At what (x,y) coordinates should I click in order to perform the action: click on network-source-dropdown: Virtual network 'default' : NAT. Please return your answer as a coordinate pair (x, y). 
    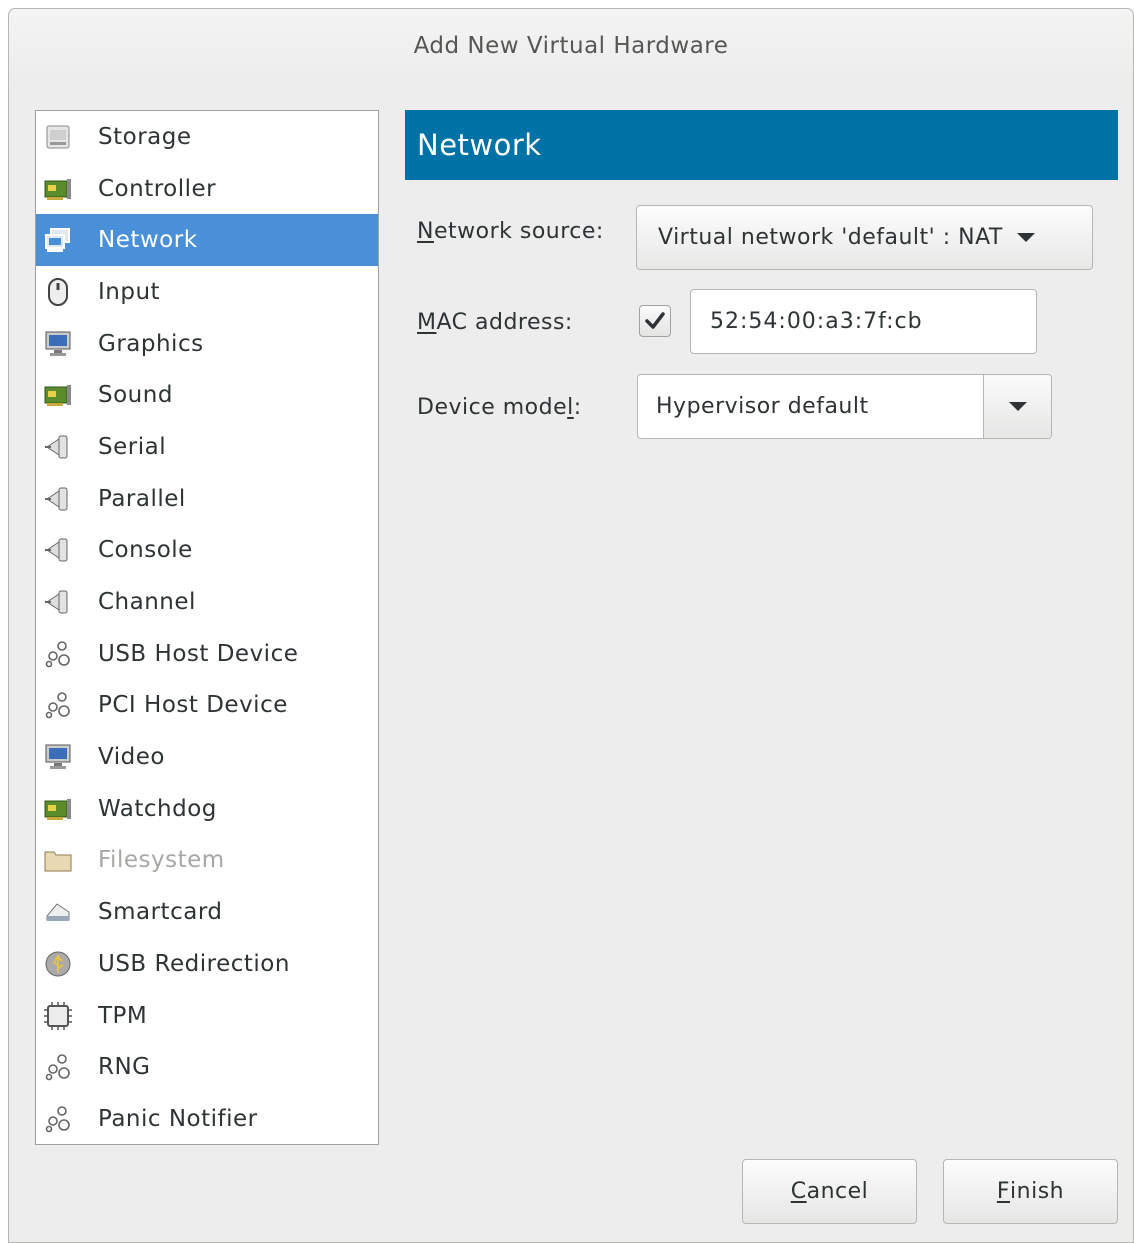
    Looking at the image, I should click on (864, 237).